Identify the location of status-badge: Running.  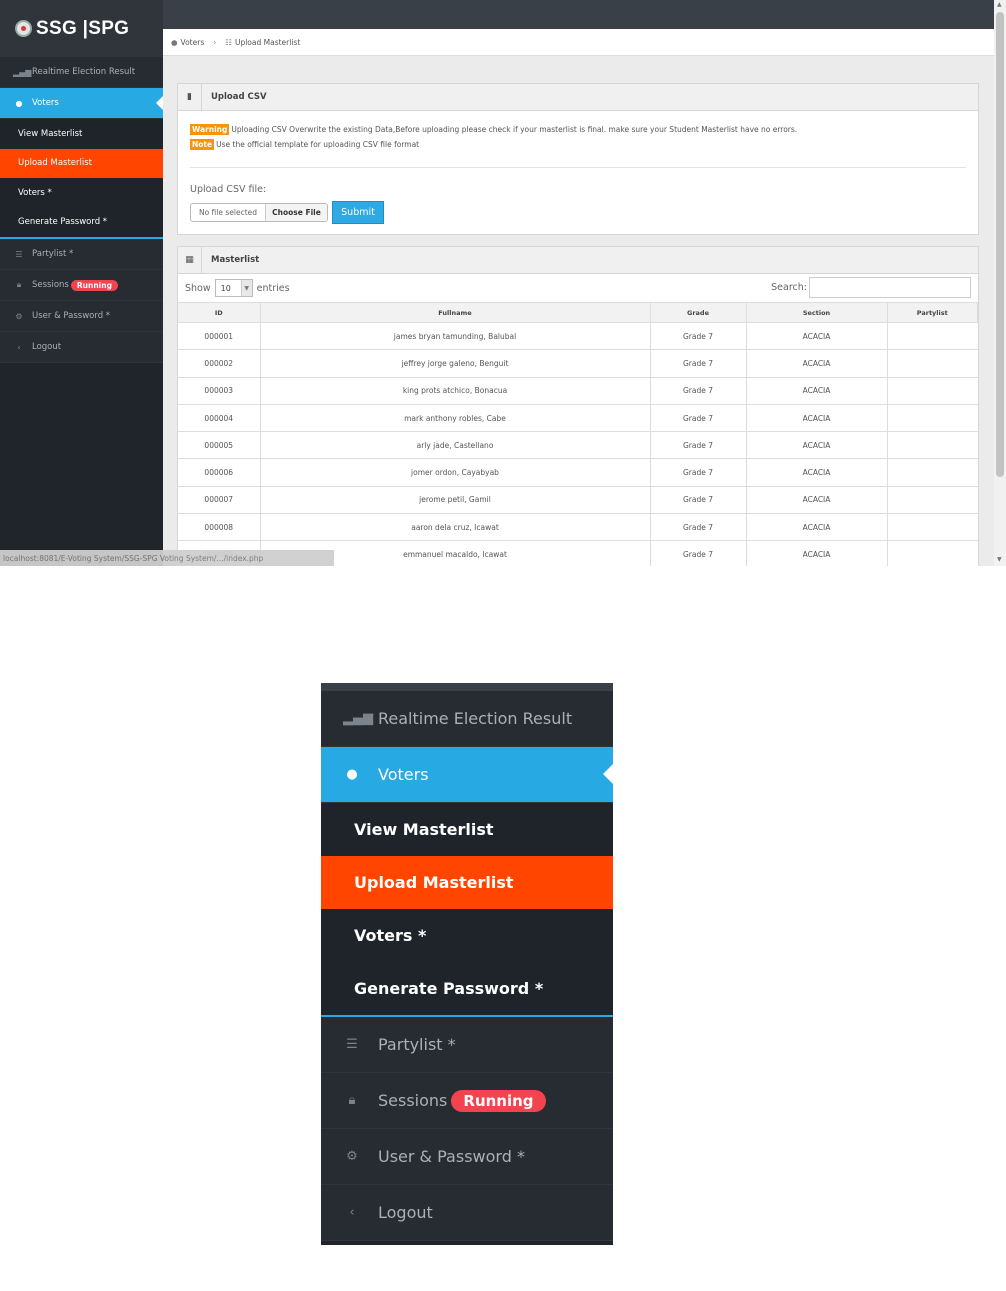
(498, 1100).